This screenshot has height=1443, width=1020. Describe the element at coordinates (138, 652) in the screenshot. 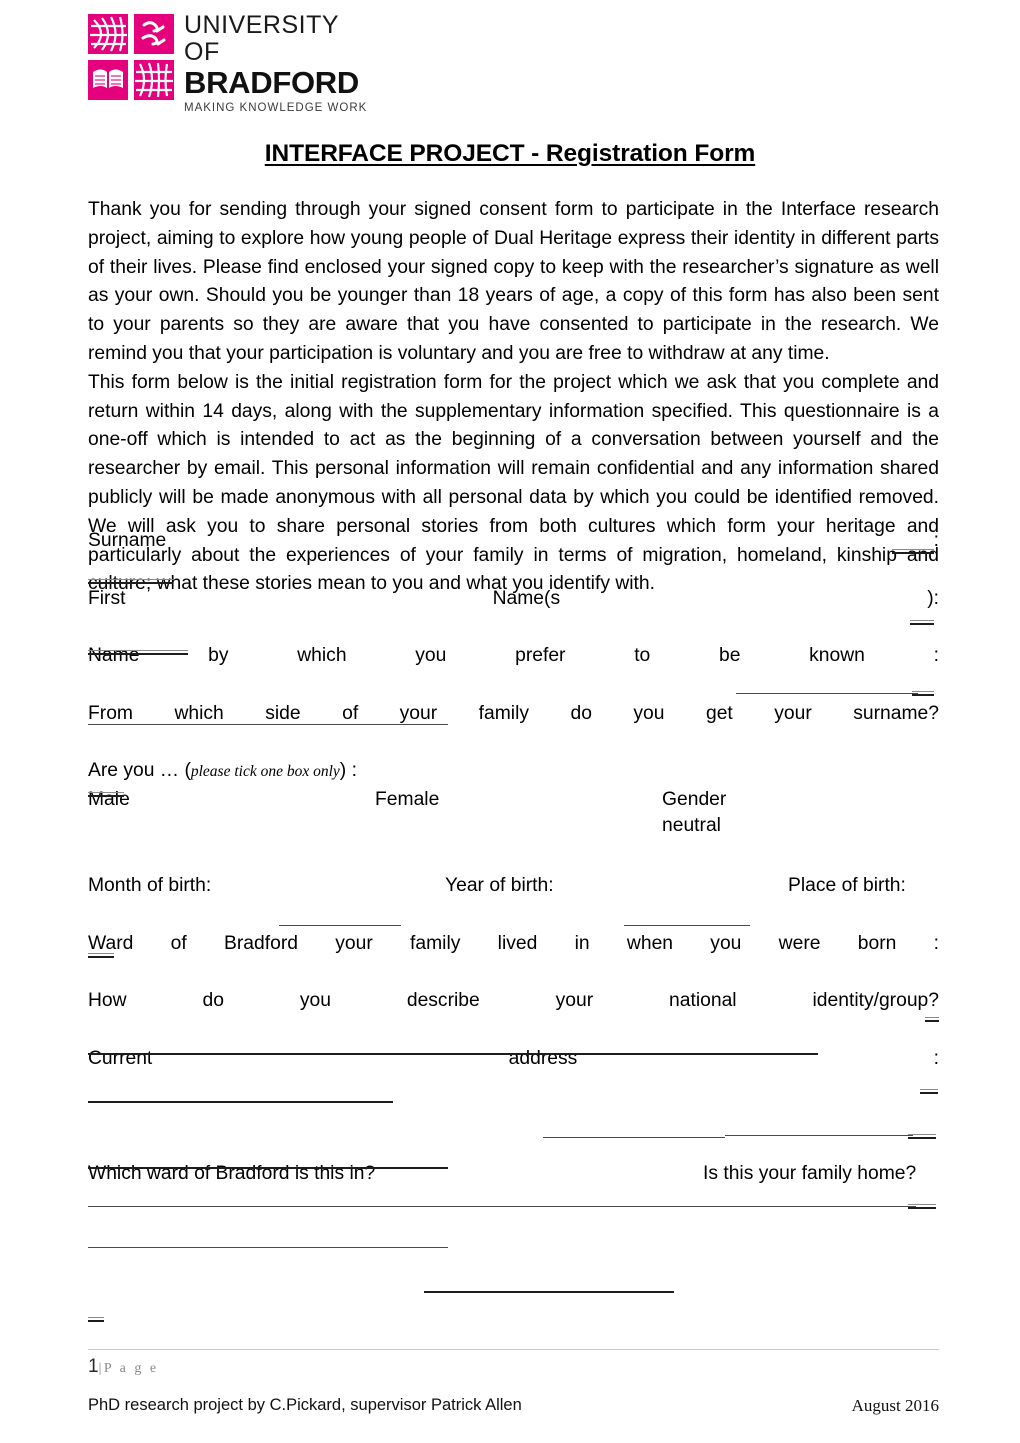

I see `answer-line-first-names-wrap` at that location.